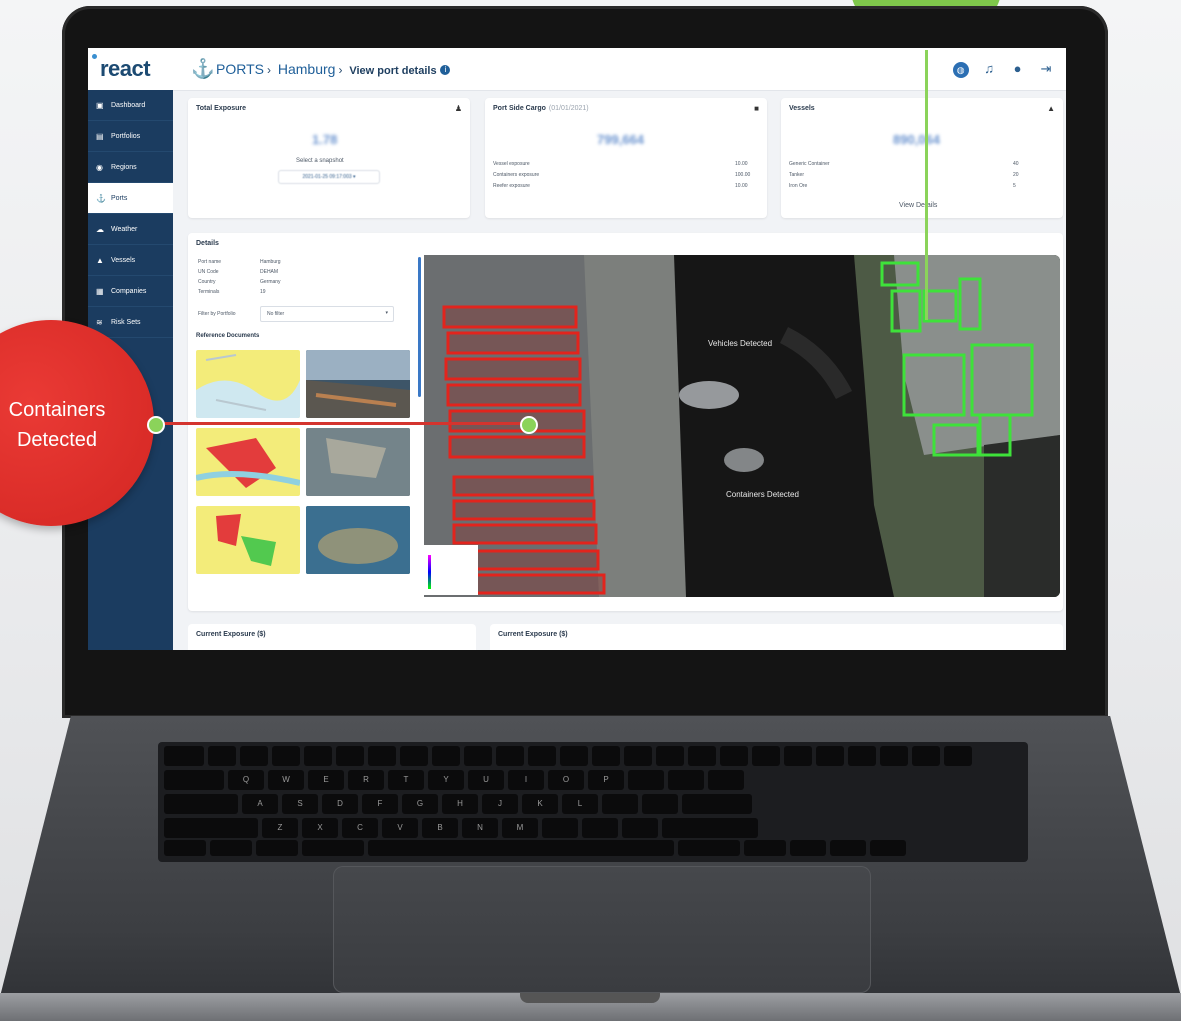 This screenshot has height=1021, width=1181. What do you see at coordinates (500, 804) in the screenshot?
I see `key: J` at bounding box center [500, 804].